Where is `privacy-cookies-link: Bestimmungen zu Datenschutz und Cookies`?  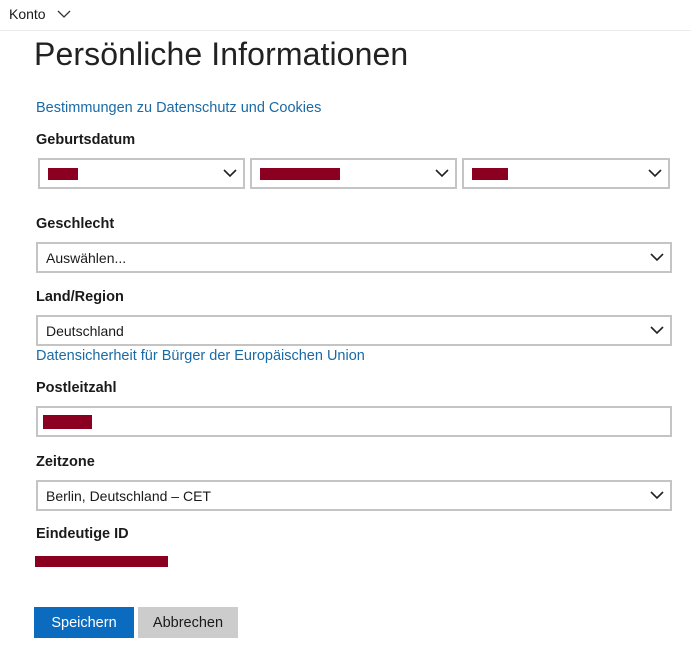
privacy-cookies-link: Bestimmungen zu Datenschutz und Cookies is located at coordinates (178, 108).